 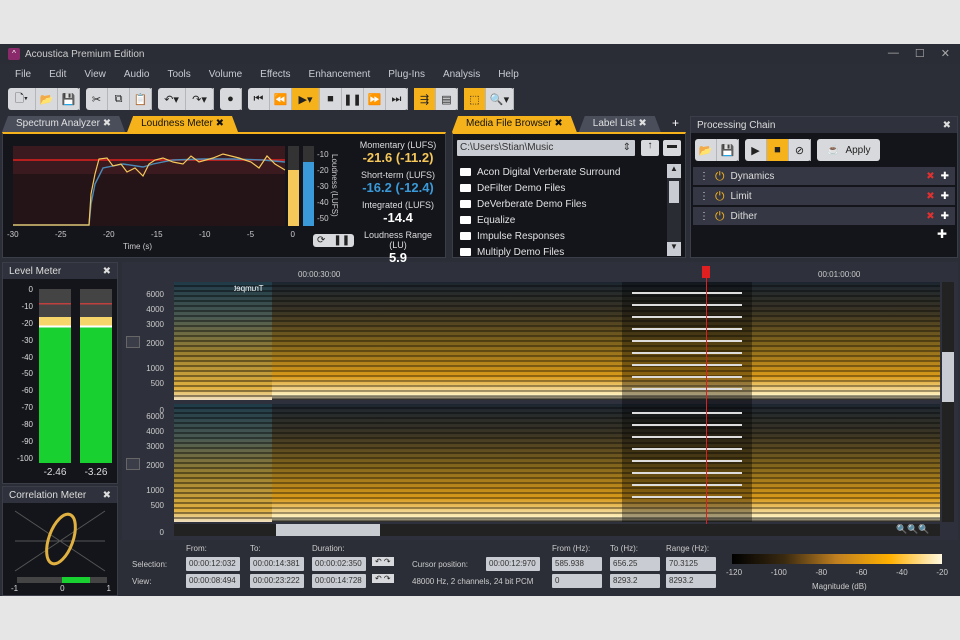 What do you see at coordinates (340, 74) in the screenshot?
I see `menu-enhancement: Enhancement` at bounding box center [340, 74].